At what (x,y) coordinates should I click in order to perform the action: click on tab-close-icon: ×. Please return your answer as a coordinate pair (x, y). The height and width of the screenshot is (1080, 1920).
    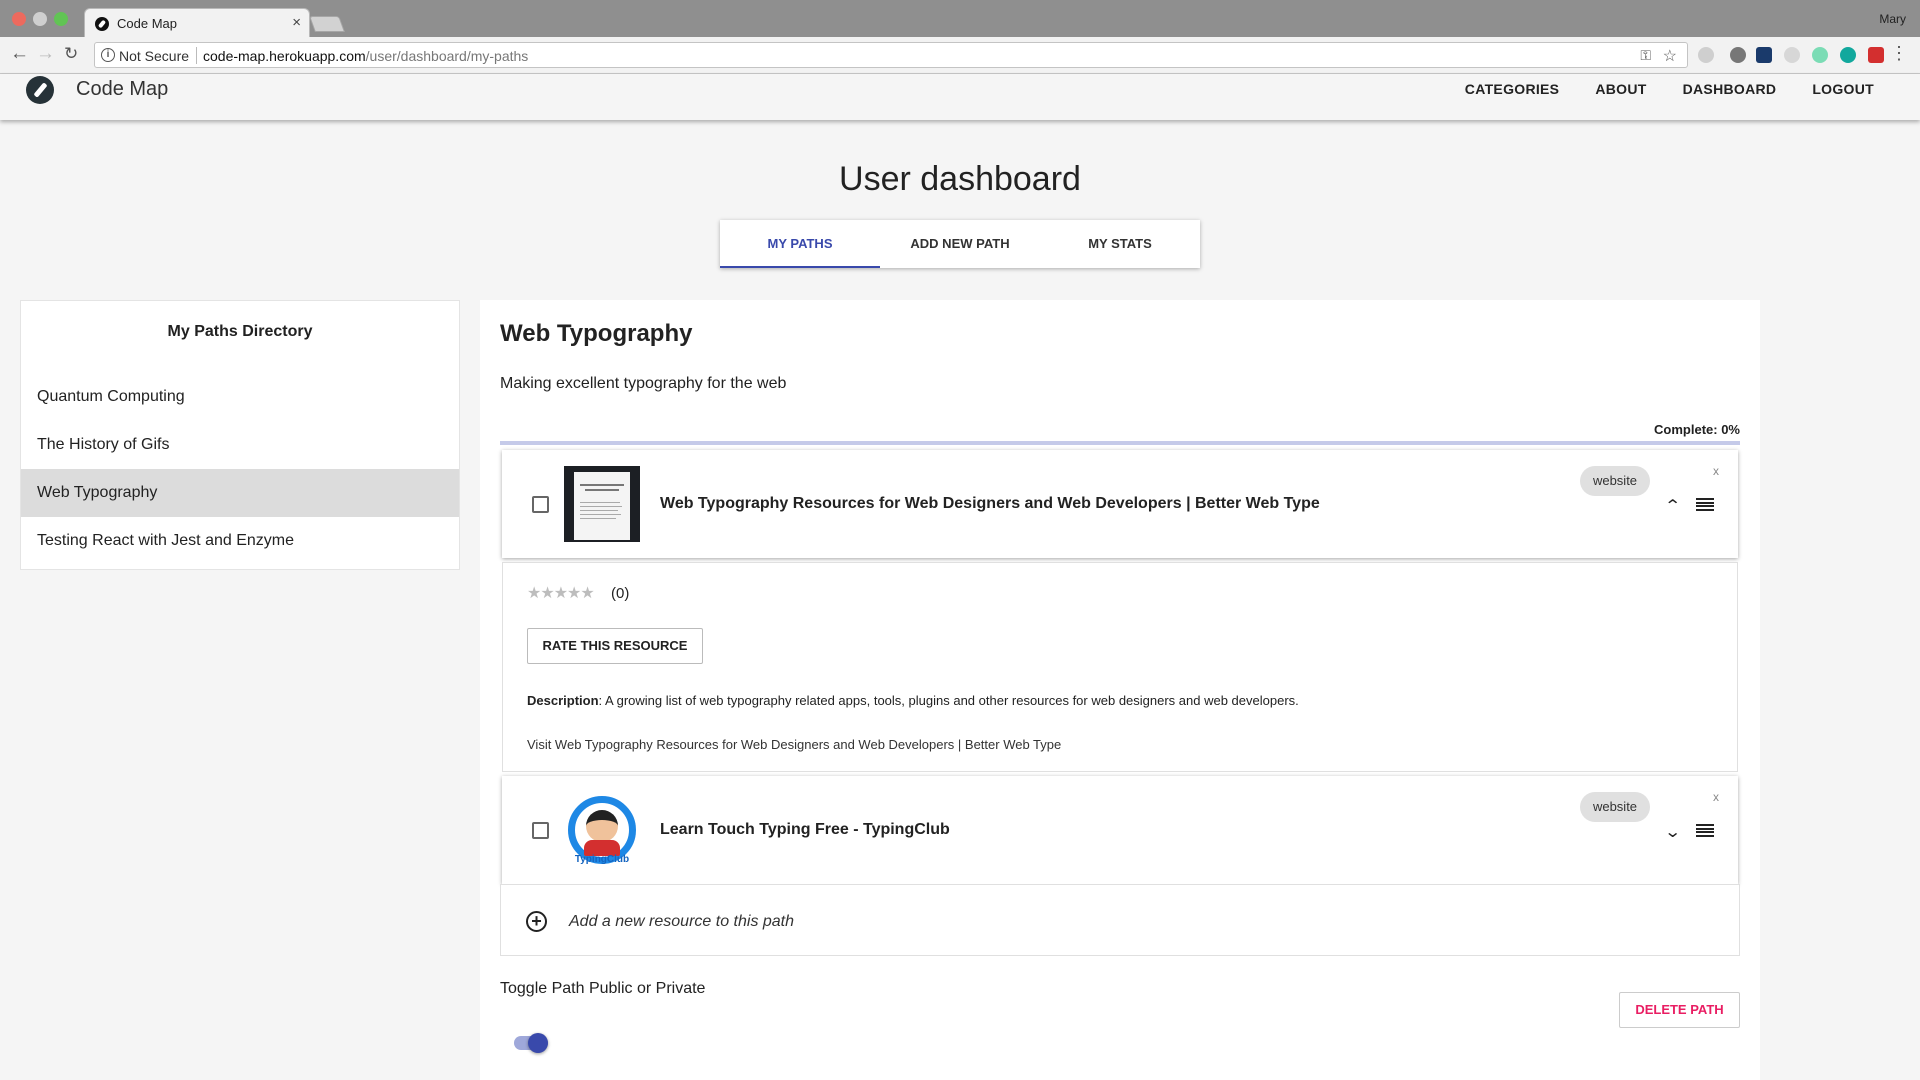
    Looking at the image, I should click on (296, 22).